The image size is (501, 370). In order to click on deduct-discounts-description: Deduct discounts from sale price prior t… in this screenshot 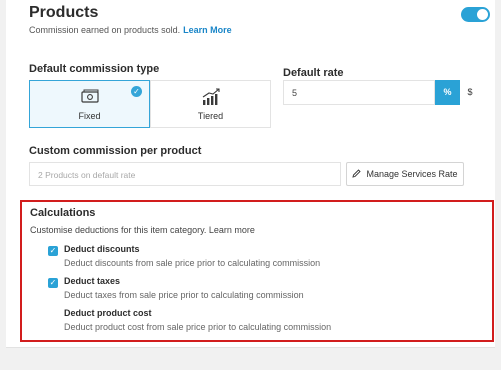, I will do `click(192, 263)`.